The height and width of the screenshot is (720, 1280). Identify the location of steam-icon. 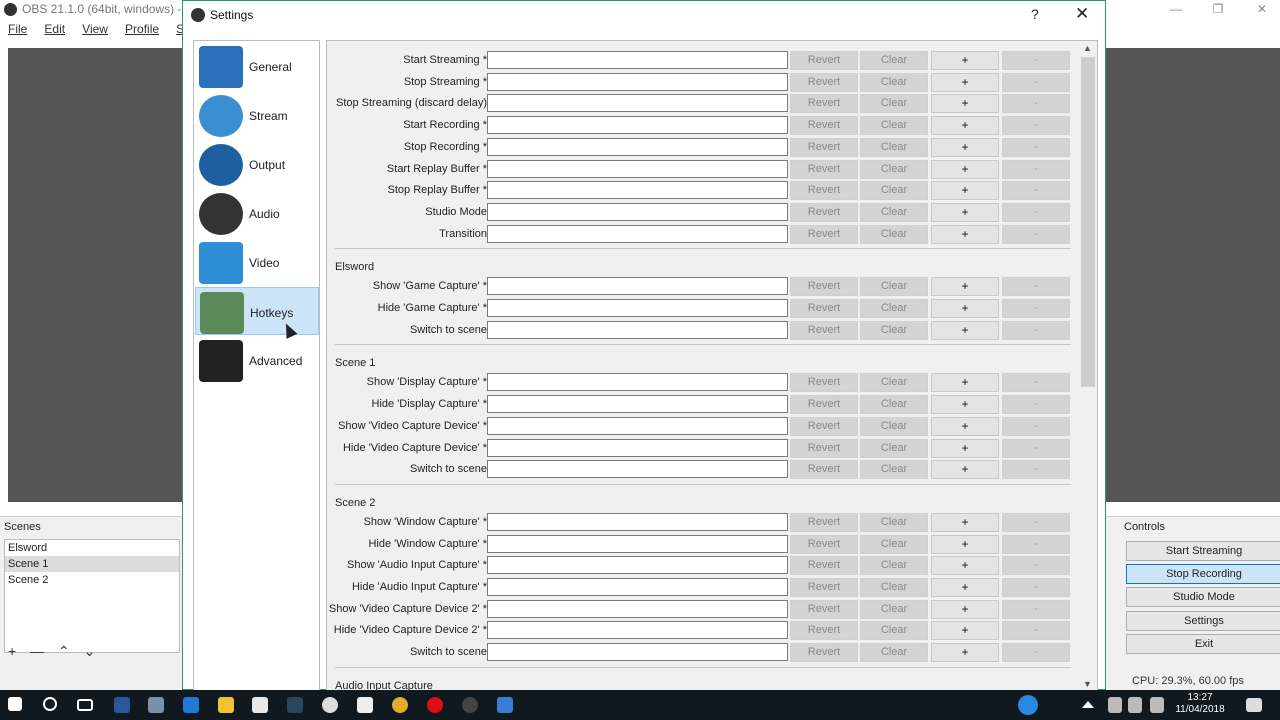
(295, 705).